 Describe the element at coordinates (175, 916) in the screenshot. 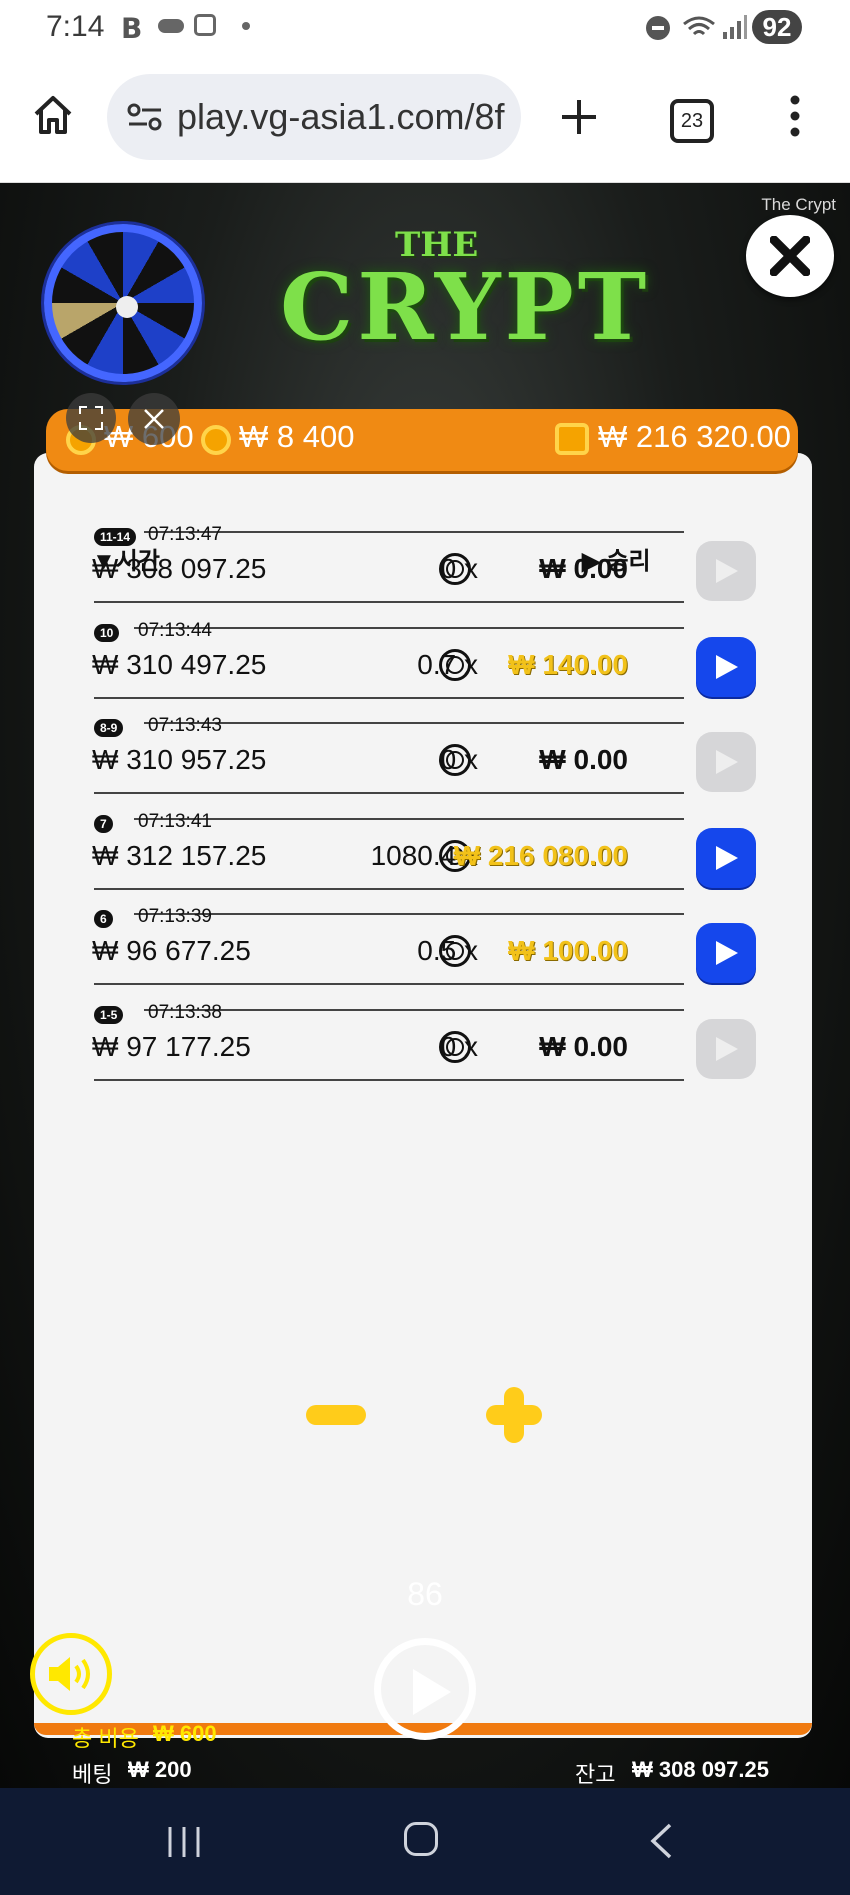

I see `row-time: 07:13:39` at that location.